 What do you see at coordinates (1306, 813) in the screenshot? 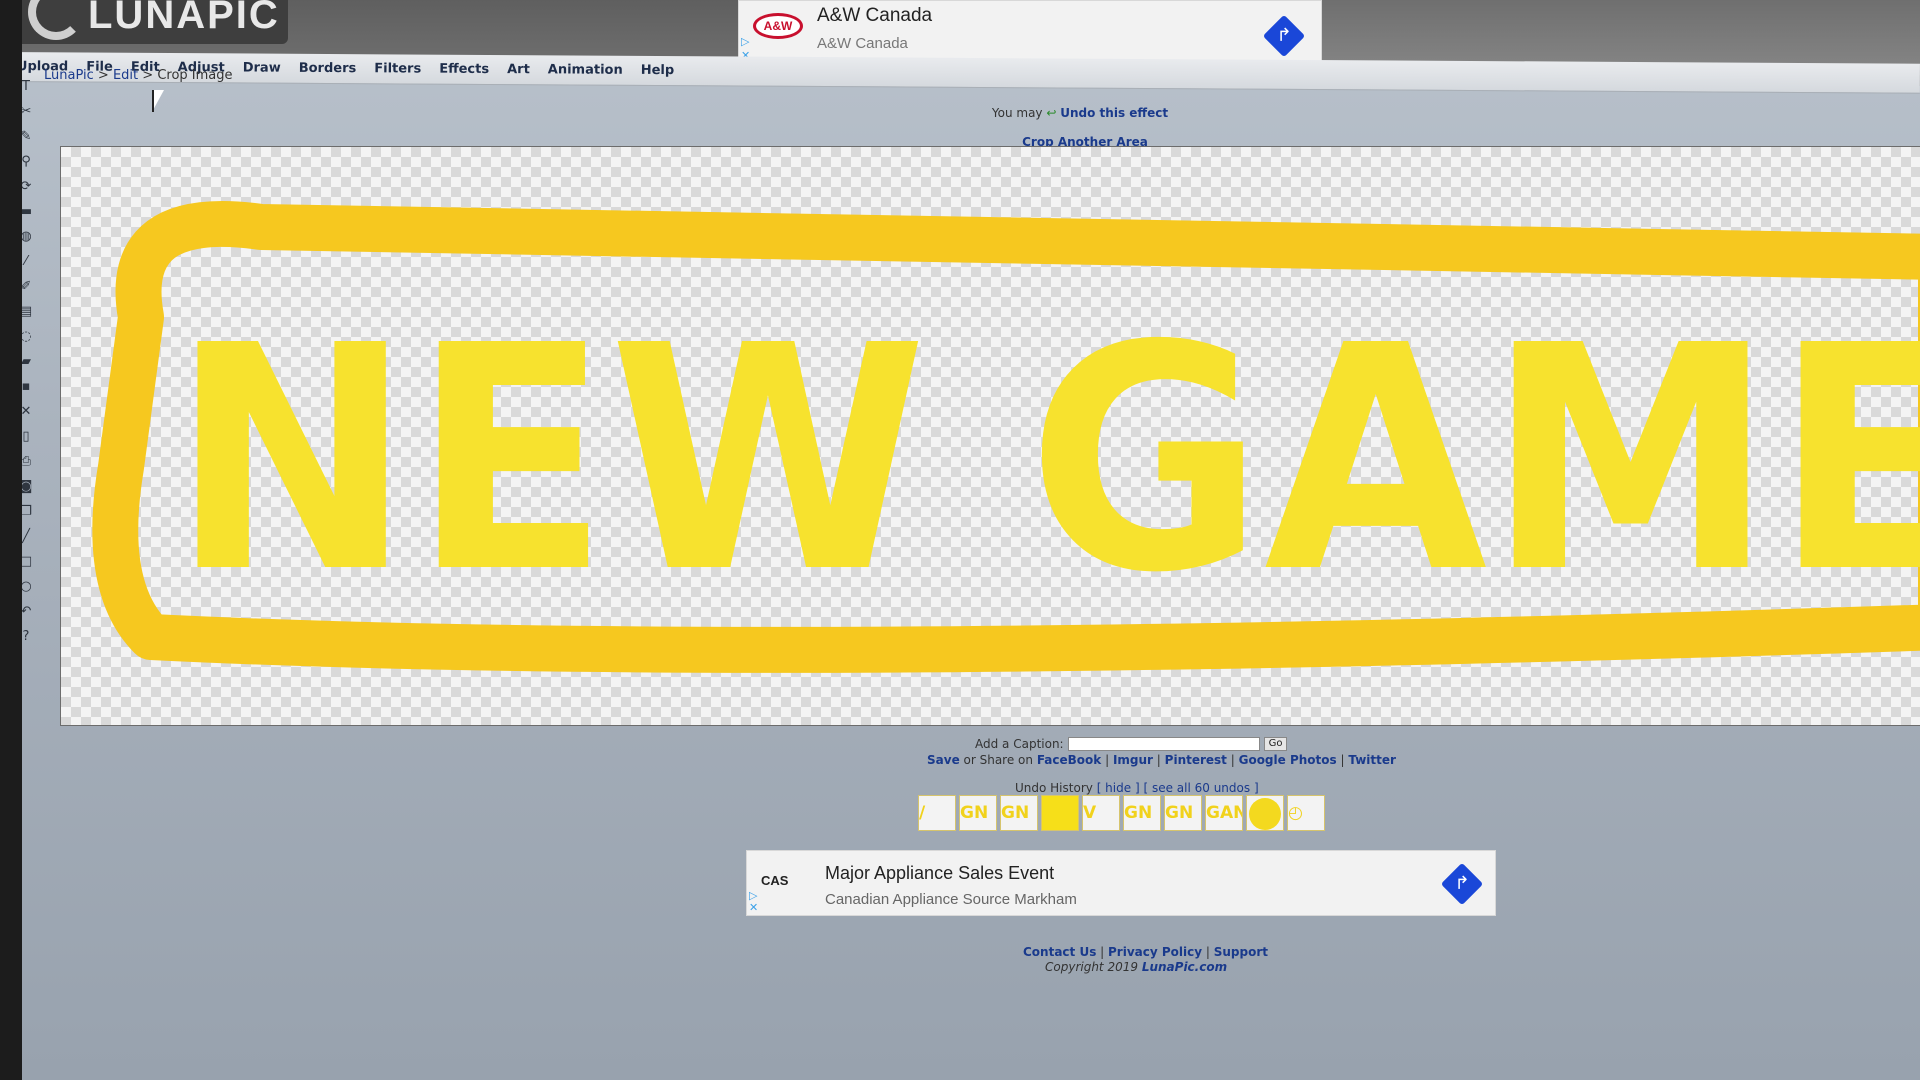
I see `undo-thumbnail: ◴` at bounding box center [1306, 813].